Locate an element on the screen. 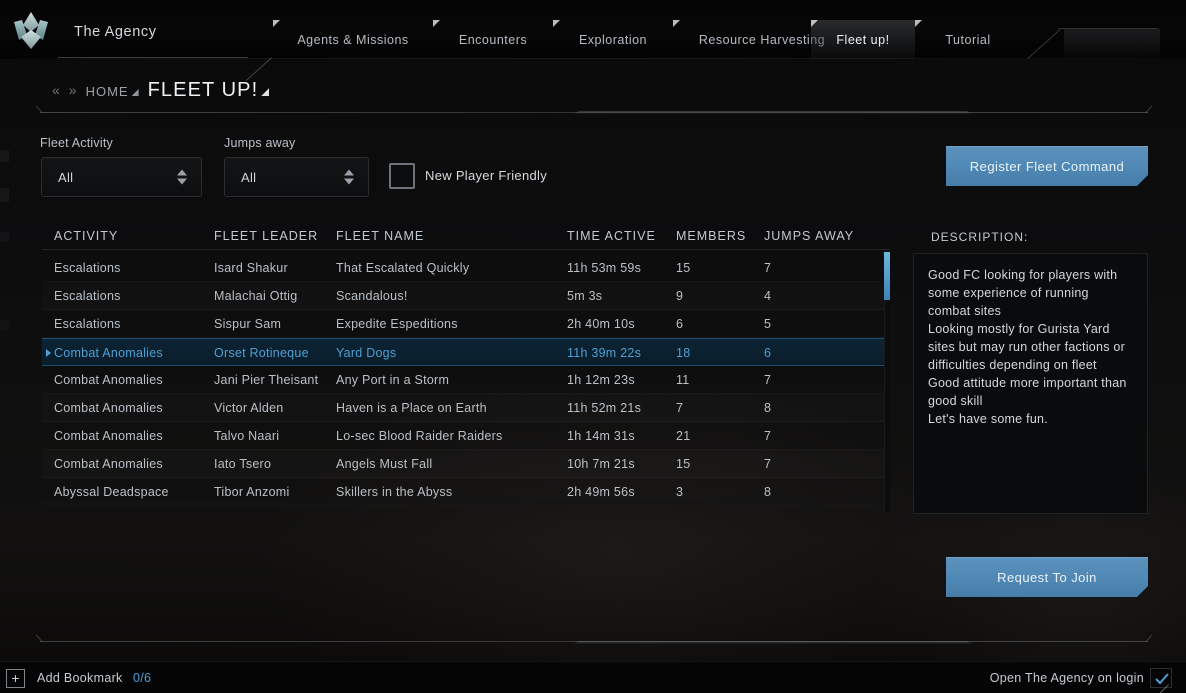 Image resolution: width=1186 pixels, height=693 pixels. nav-tab-agents-missions: Agents & Missions is located at coordinates (353, 39).